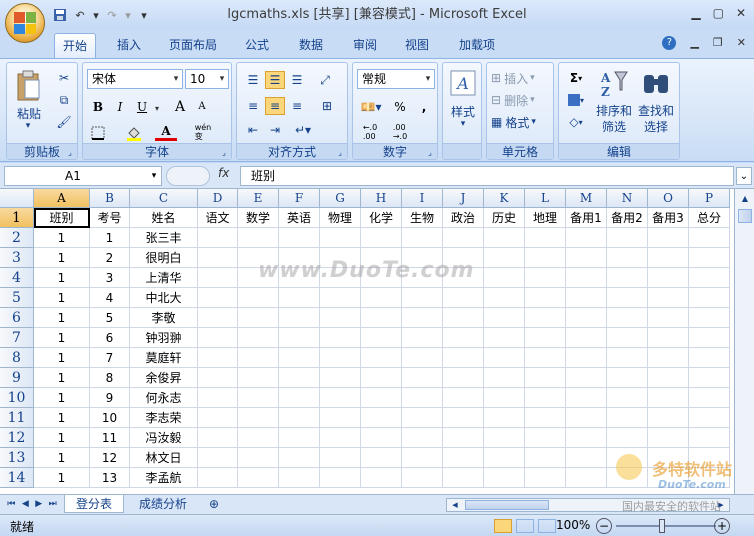 The height and width of the screenshot is (536, 754). What do you see at coordinates (38, 504) in the screenshot?
I see `next-sheet-icon: ▶` at bounding box center [38, 504].